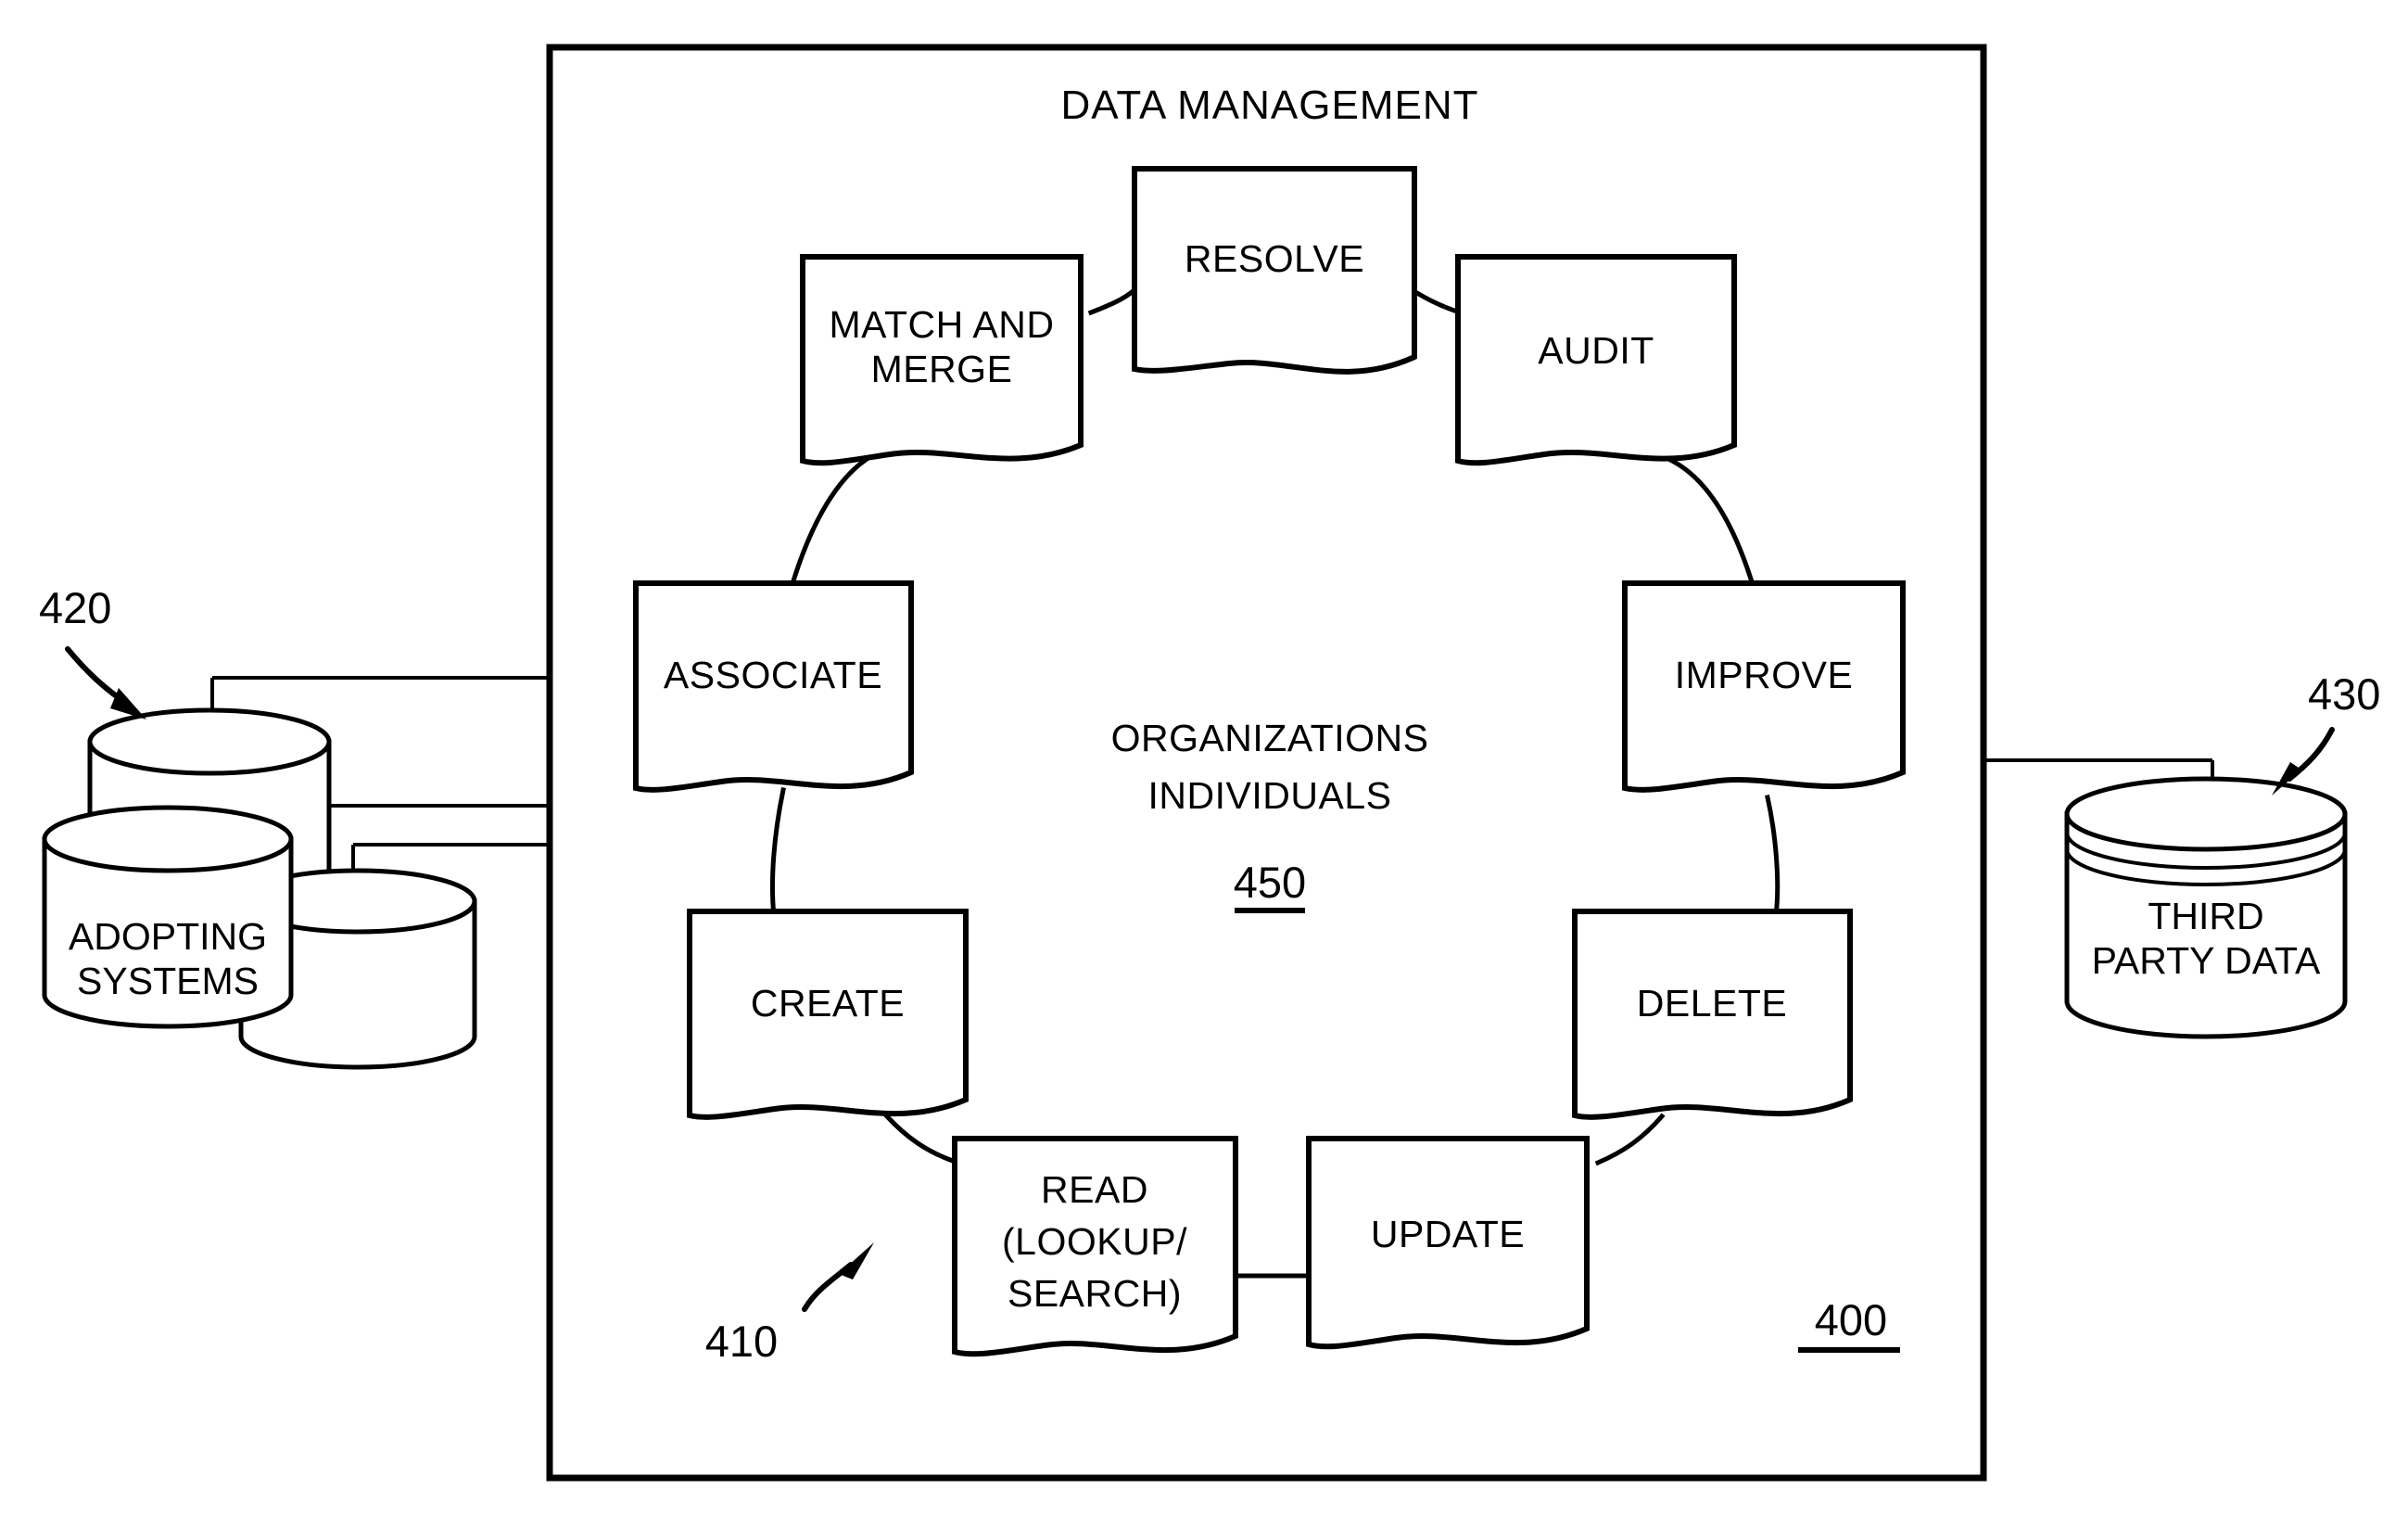  I want to click on center-label-line1: ORGANIZATIONS, so click(1270, 738).